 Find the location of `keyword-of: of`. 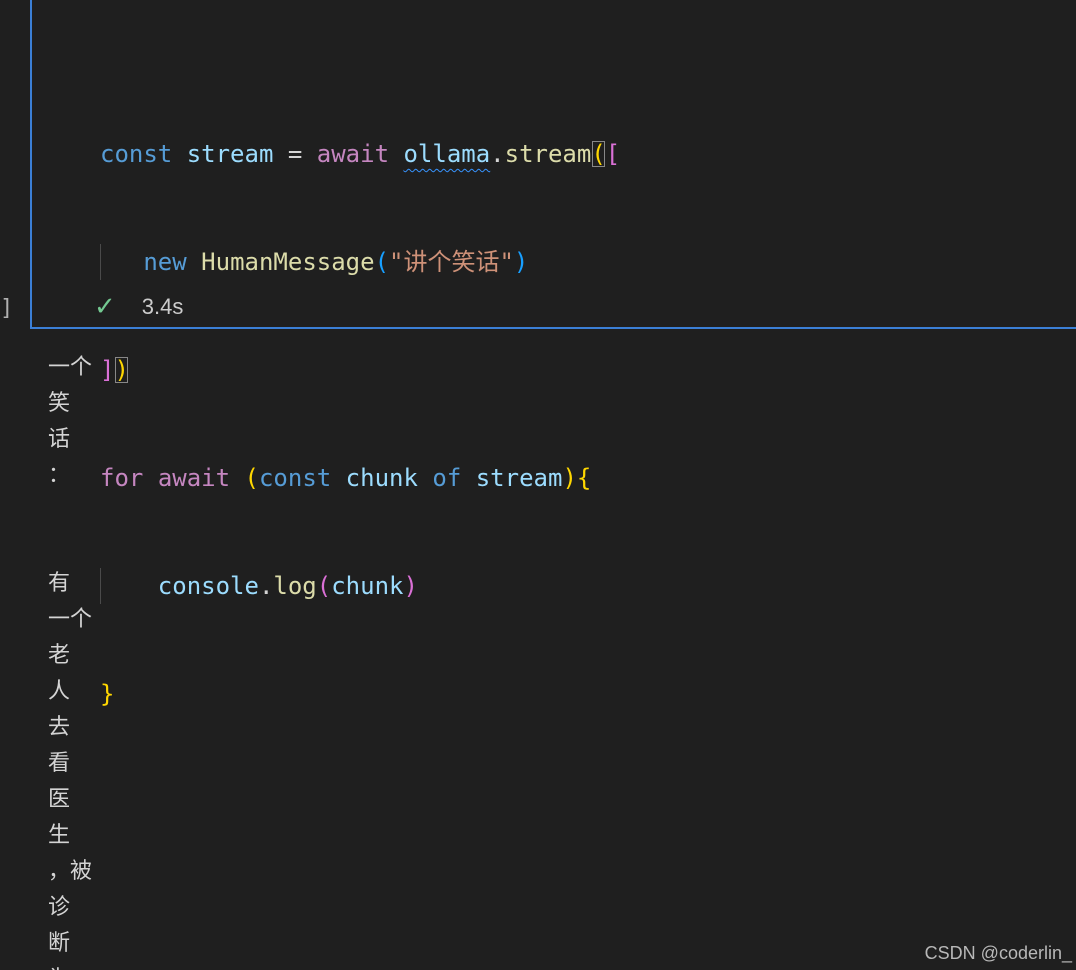

keyword-of: of is located at coordinates (447, 478).